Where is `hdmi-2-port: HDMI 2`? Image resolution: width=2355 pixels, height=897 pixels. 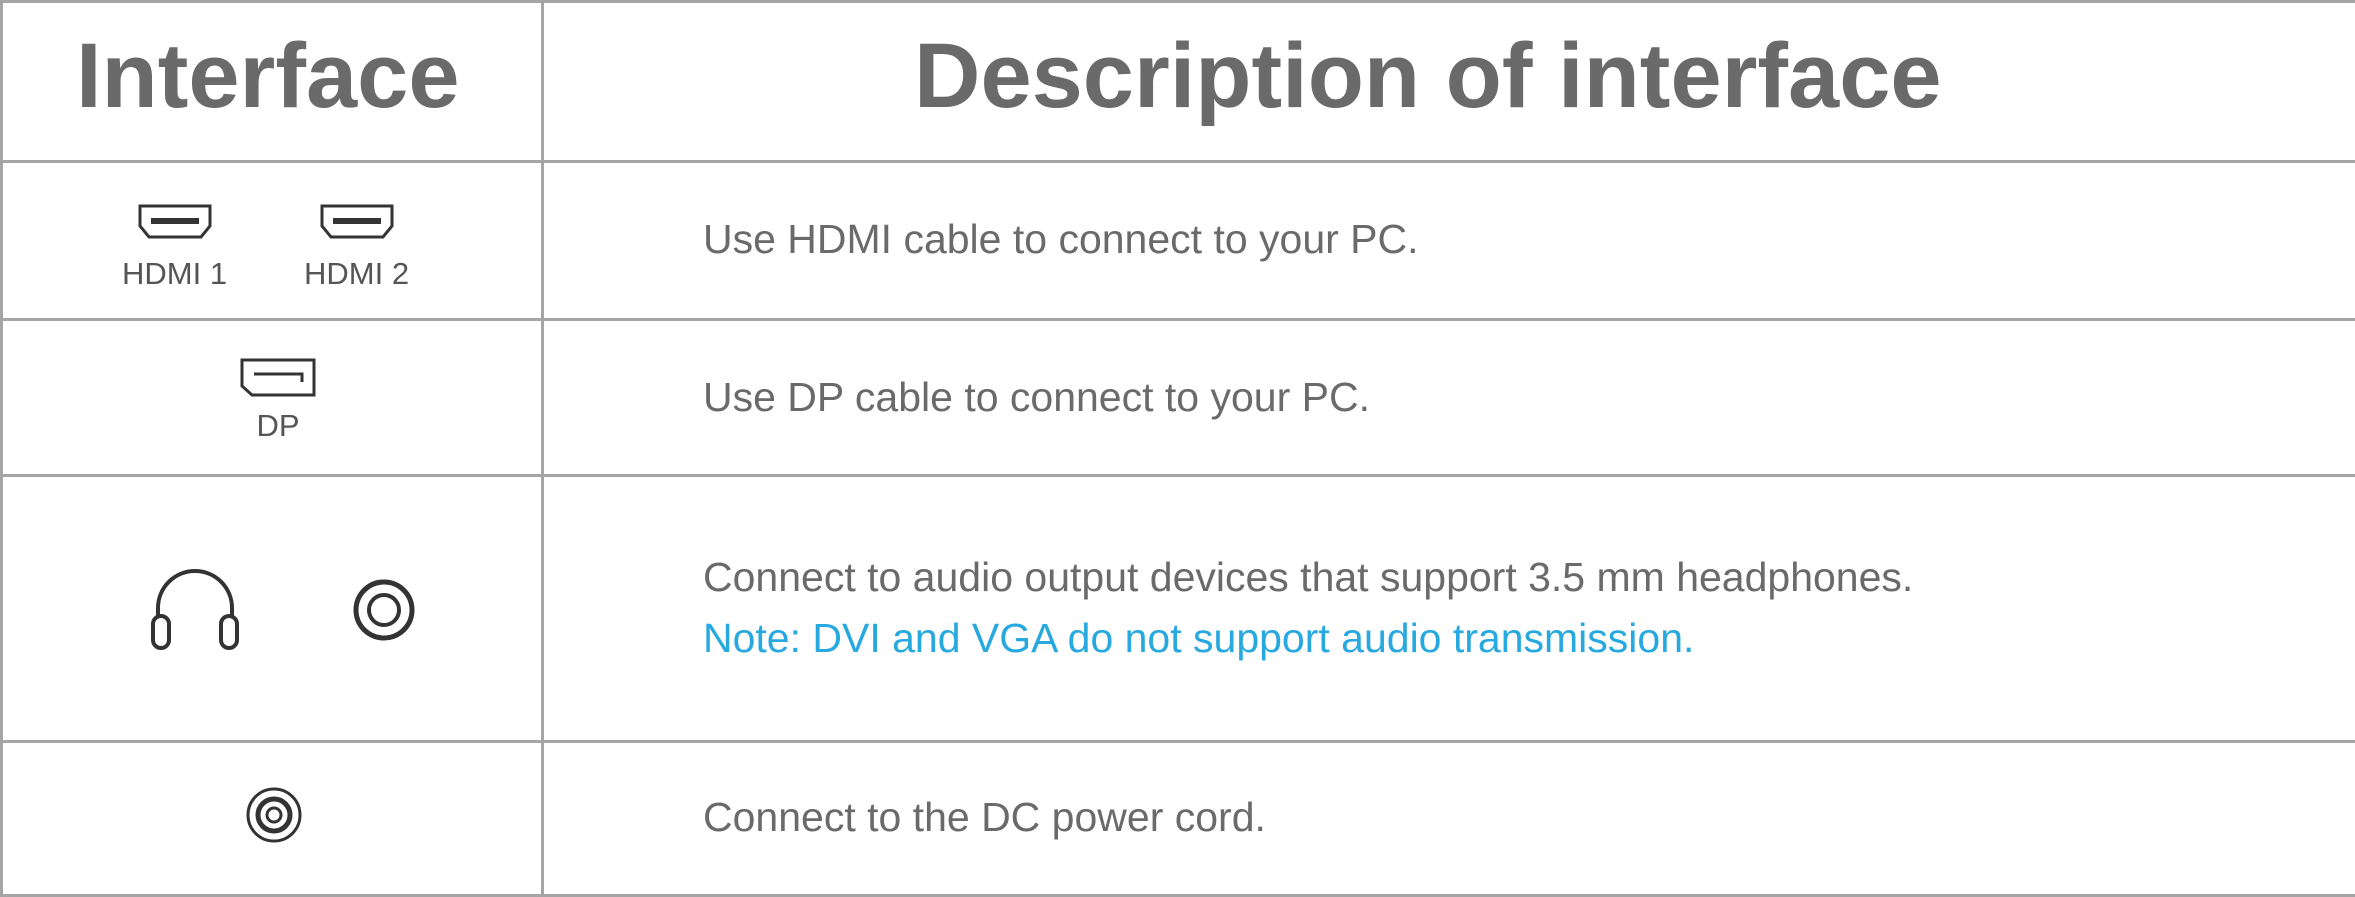
hdmi-2-port: HDMI 2 is located at coordinates (356, 246).